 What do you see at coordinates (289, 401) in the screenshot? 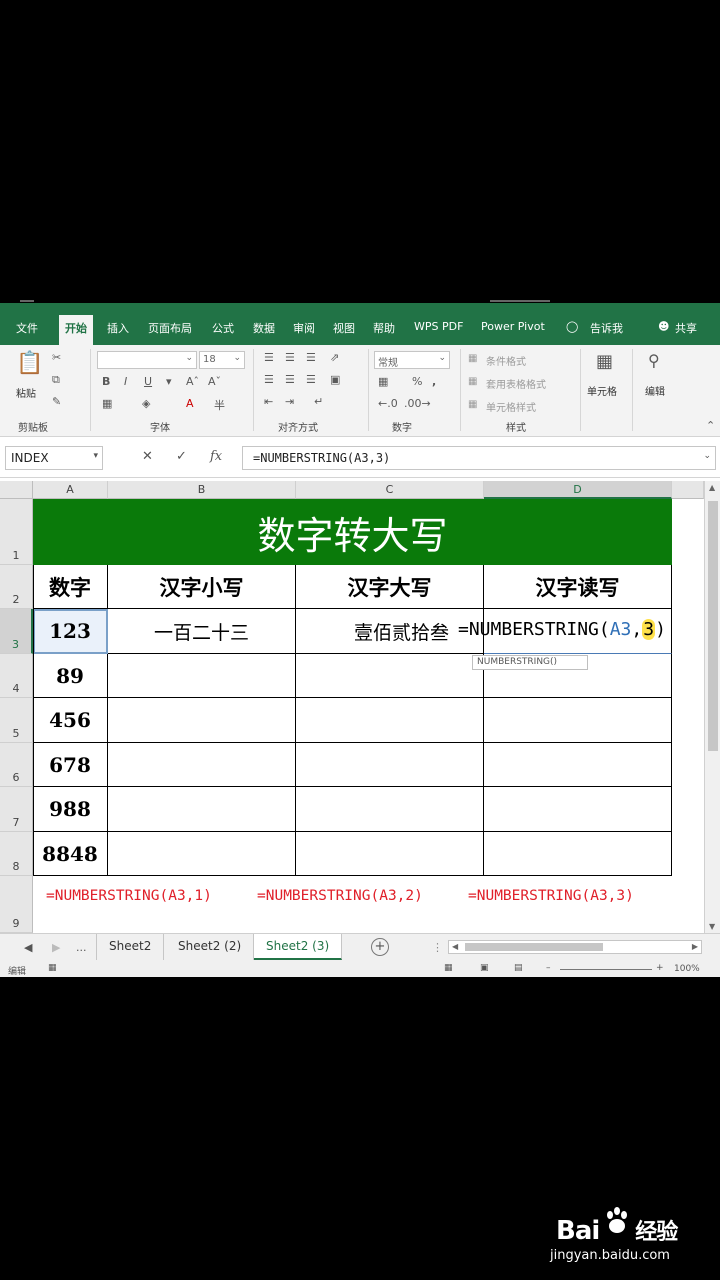
I see `increase-indent-icon: ⇥` at bounding box center [289, 401].